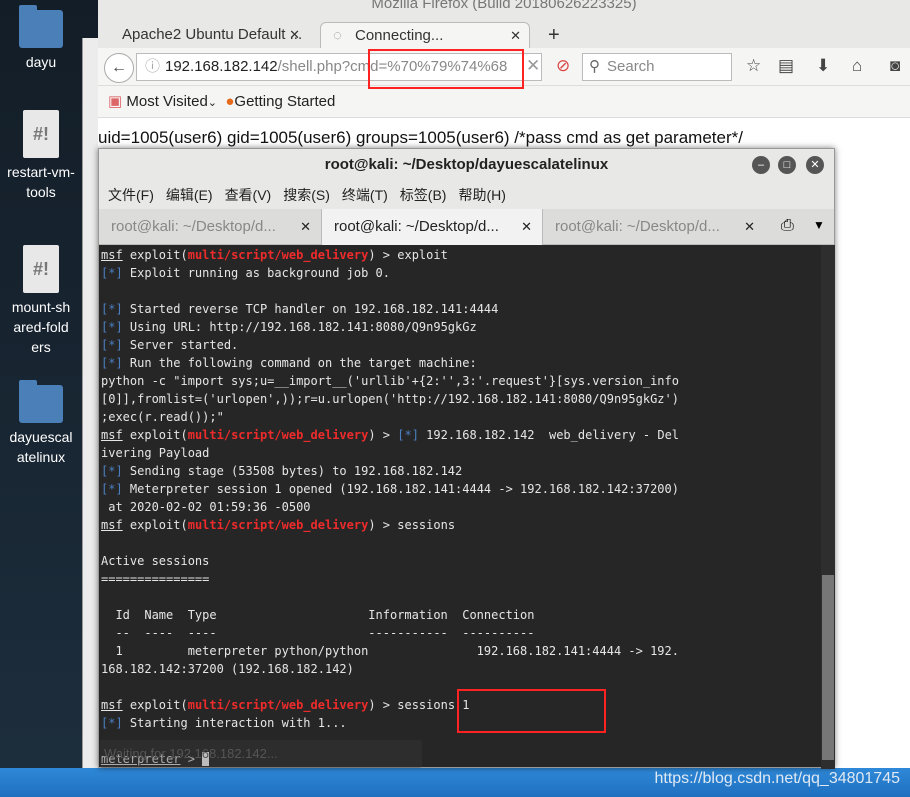  Describe the element at coordinates (306, 195) in the screenshot. I see `menu-item: 搜索(S)` at that location.